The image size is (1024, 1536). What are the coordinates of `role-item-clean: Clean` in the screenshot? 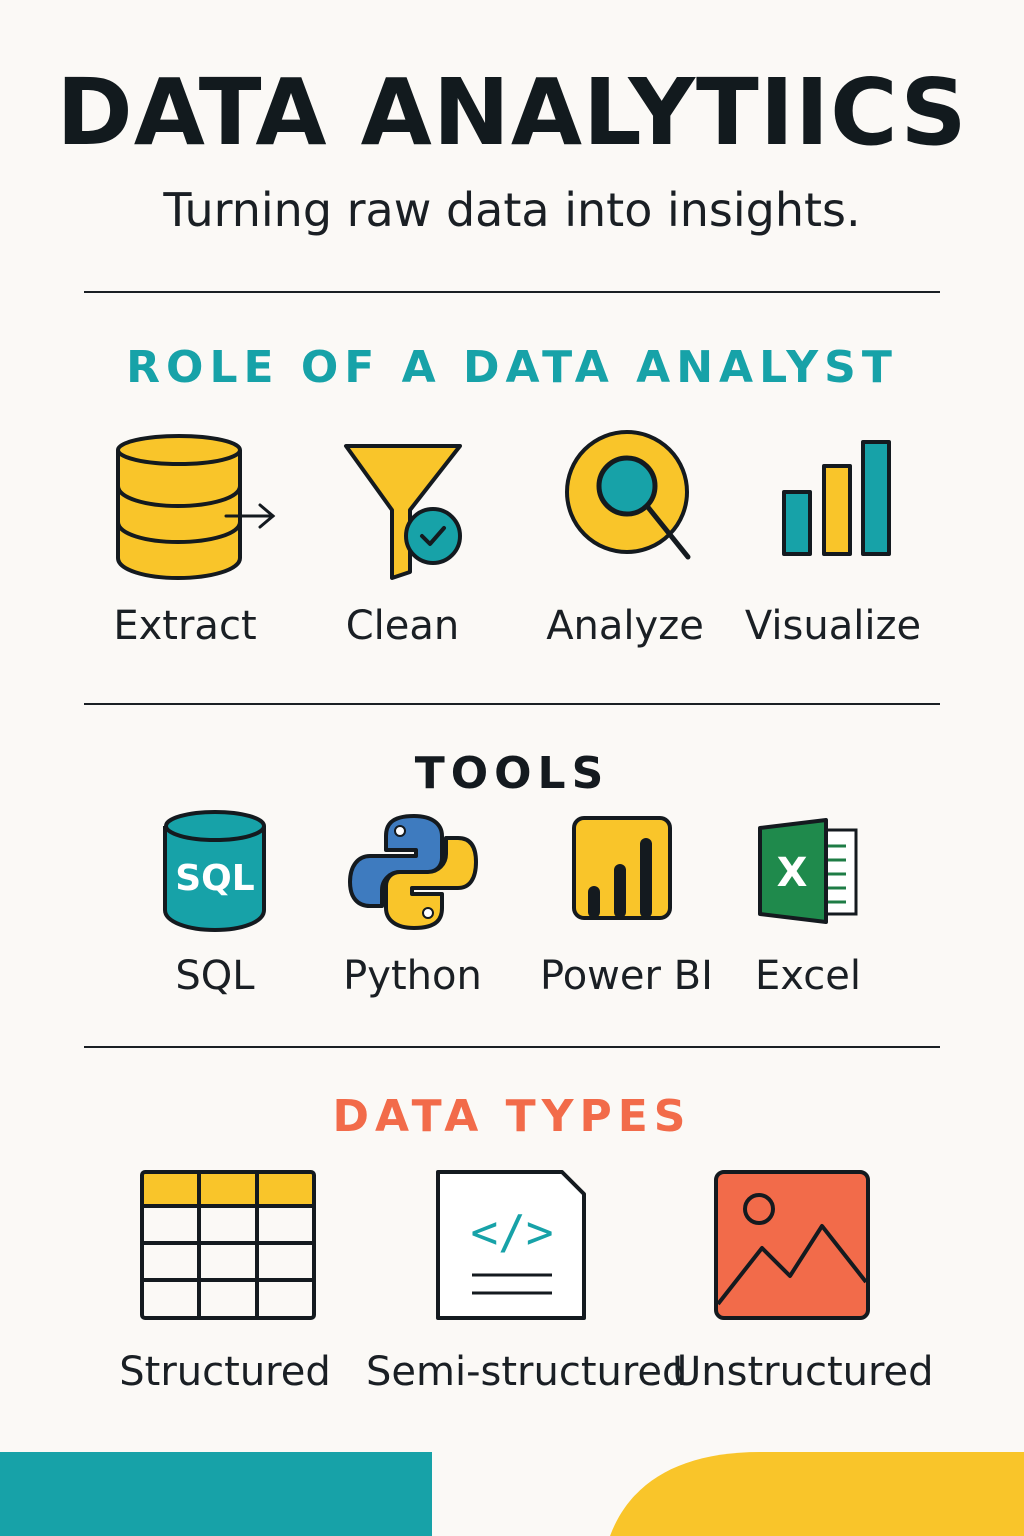 It's located at (402, 543).